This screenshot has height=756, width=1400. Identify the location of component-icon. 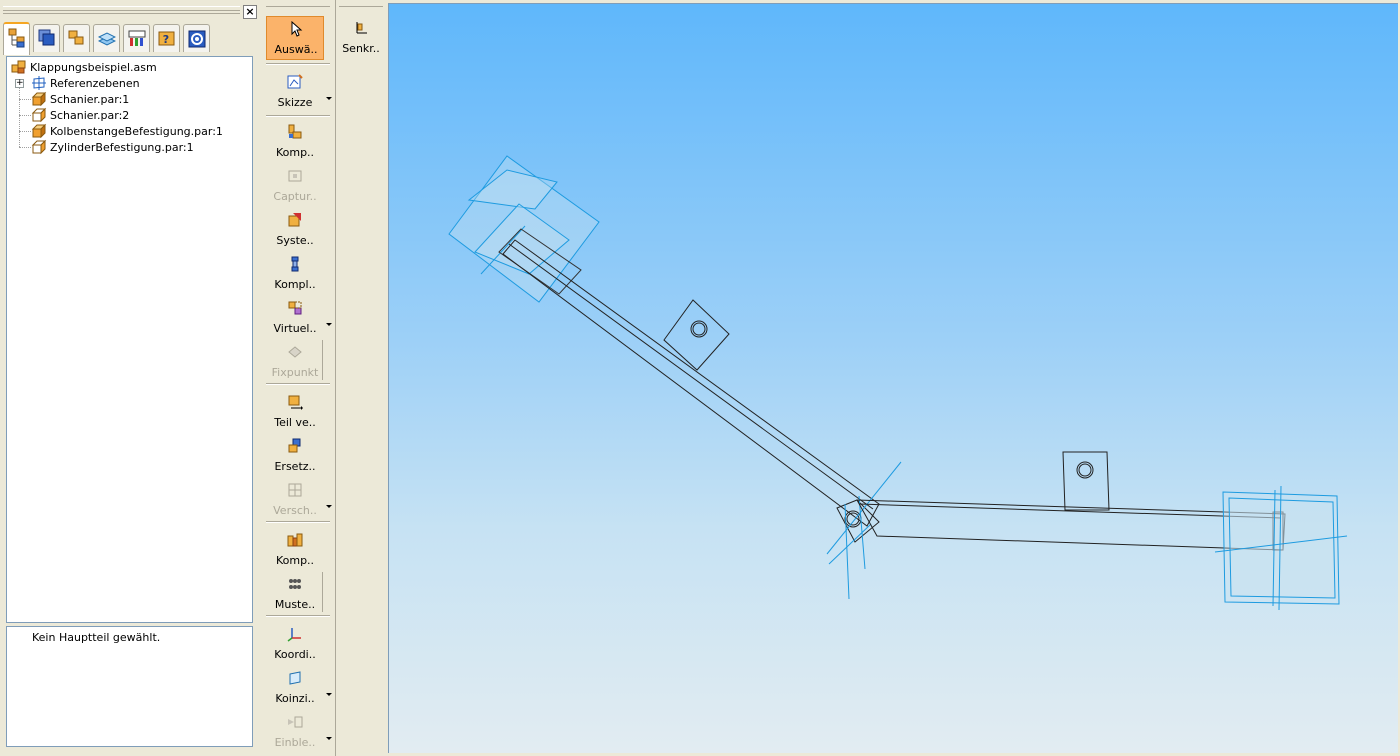
(295, 131).